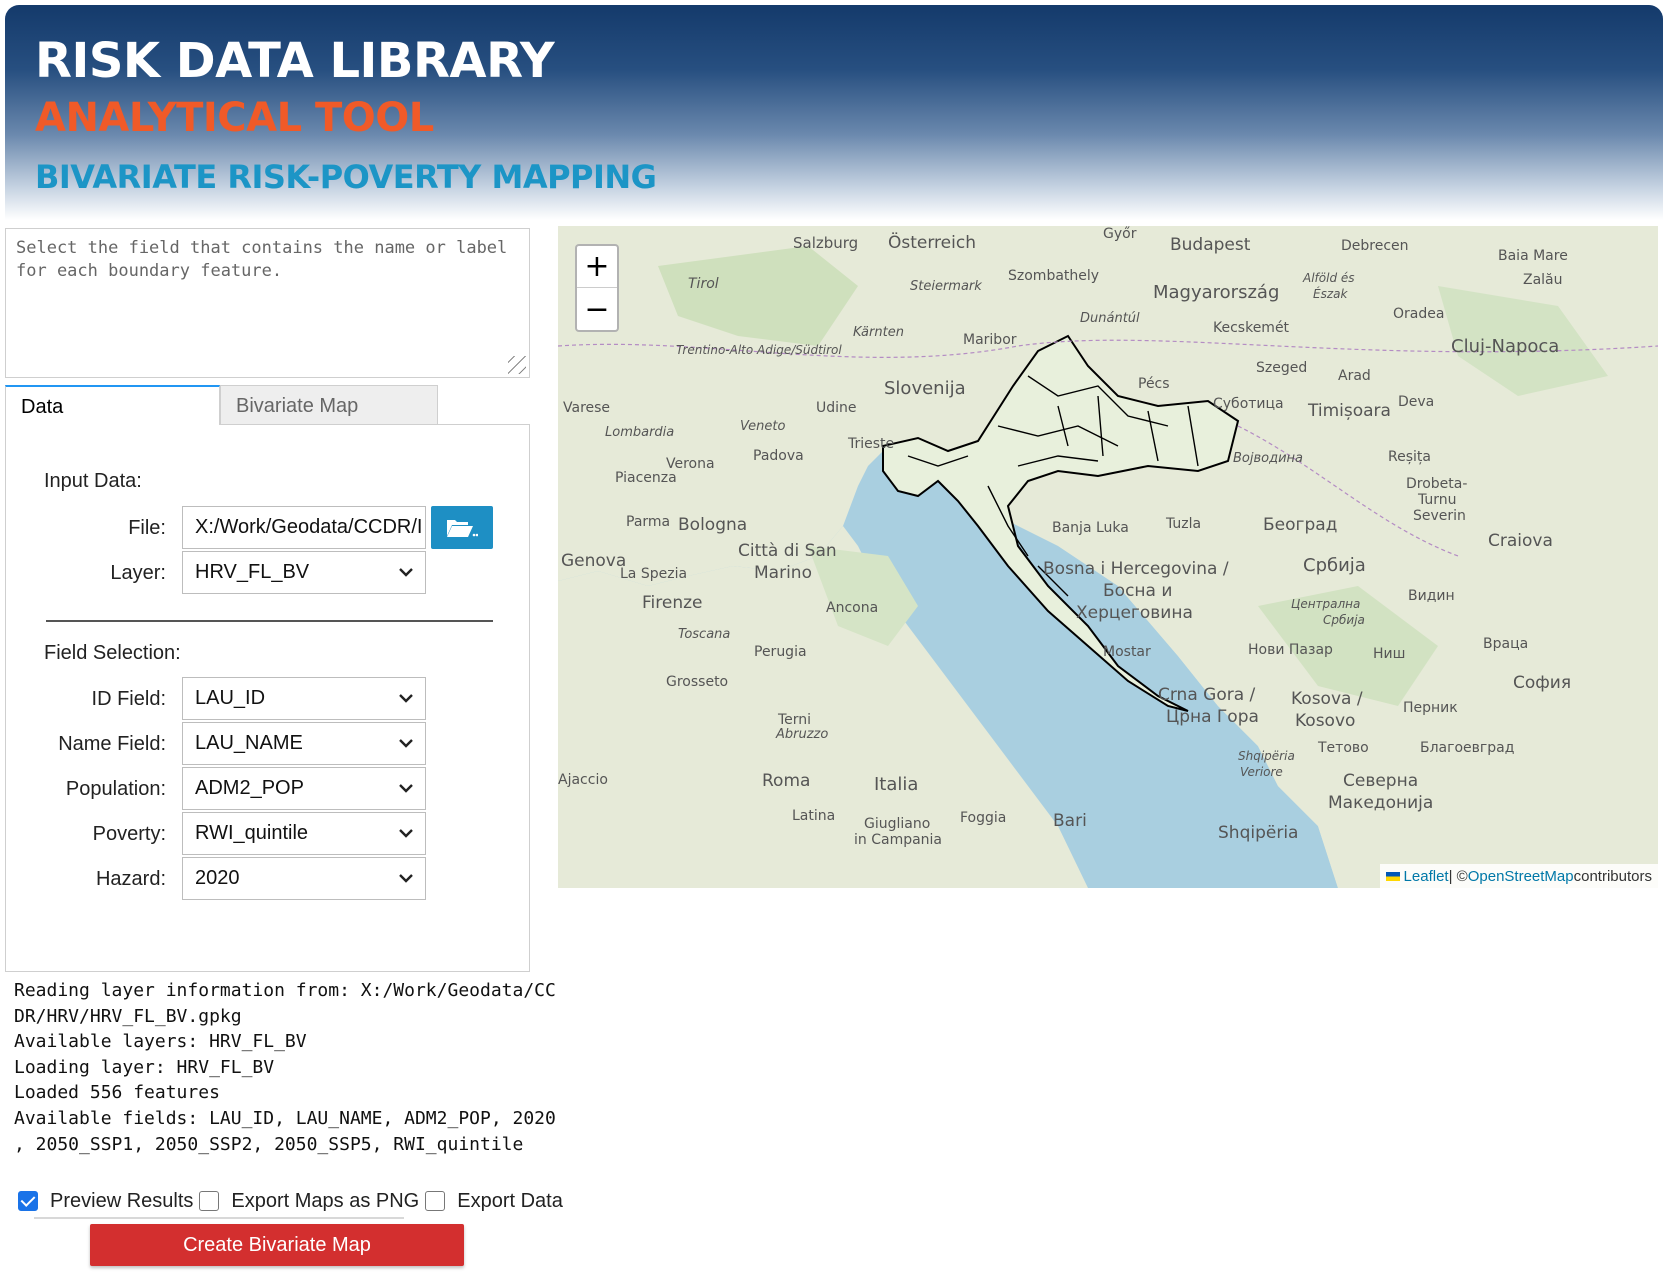  I want to click on ukraine-flag-icon, so click(1392, 876).